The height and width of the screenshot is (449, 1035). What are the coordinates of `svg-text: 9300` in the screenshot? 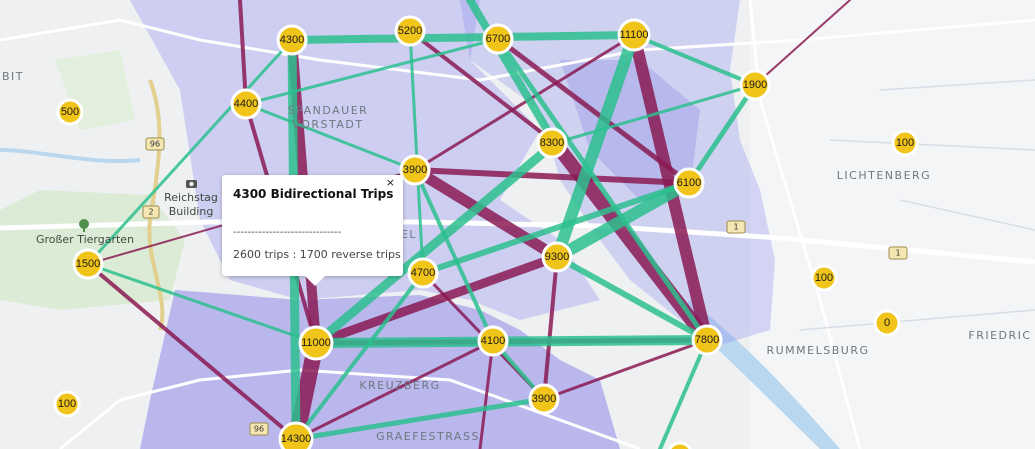 It's located at (557, 257).